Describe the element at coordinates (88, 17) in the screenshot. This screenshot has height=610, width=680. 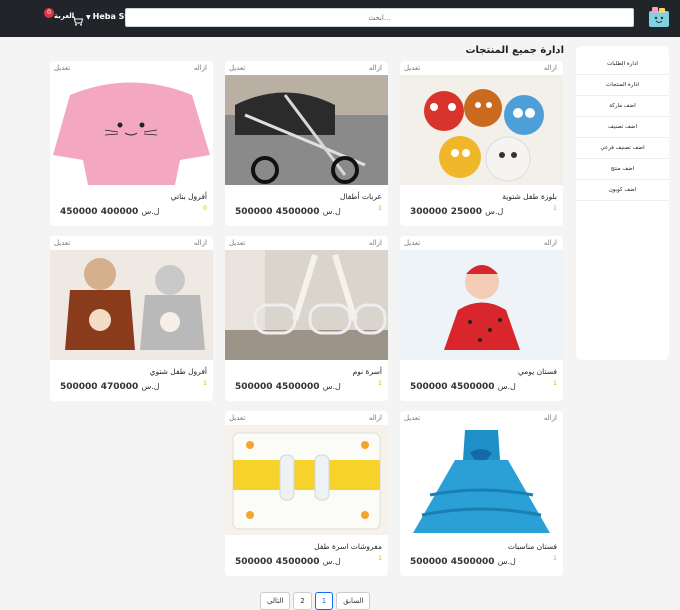
I see `chevron-down-icon: ▼` at that location.